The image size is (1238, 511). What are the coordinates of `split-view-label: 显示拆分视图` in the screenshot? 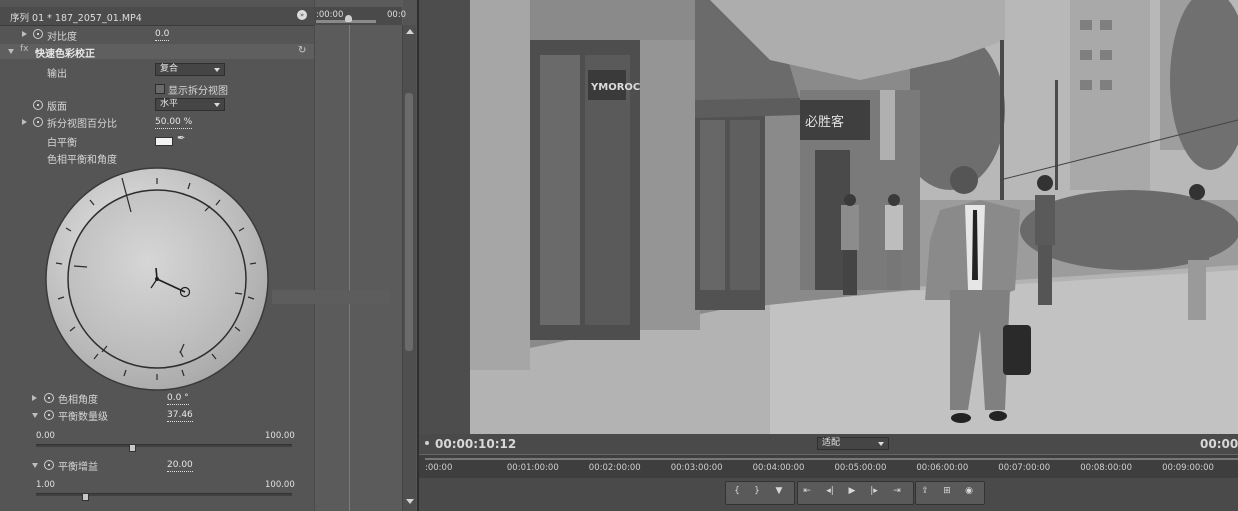 It's located at (198, 91).